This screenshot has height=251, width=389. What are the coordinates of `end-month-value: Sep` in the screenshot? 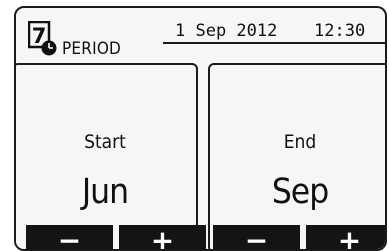 It's located at (300, 192).